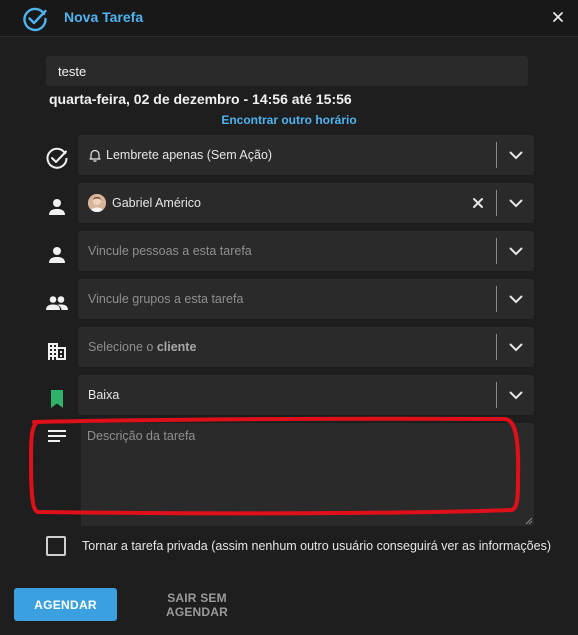 The image size is (578, 635). Describe the element at coordinates (97, 203) in the screenshot. I see `avatar` at that location.